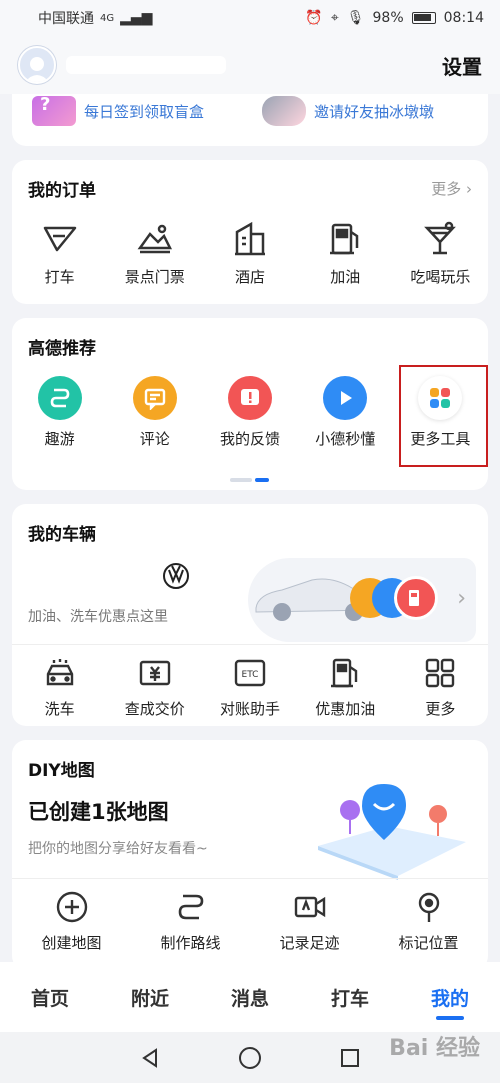 This screenshot has height=1083, width=500. I want to click on diy-item-create: 创建地图, so click(71, 921).